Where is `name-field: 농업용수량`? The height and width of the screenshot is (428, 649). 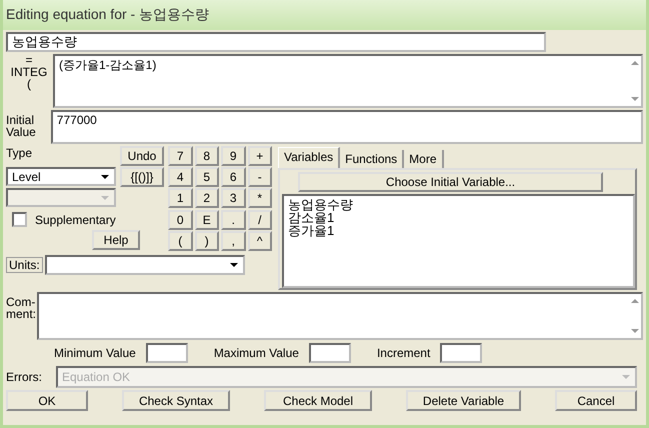 name-field: 농업용수량 is located at coordinates (276, 42).